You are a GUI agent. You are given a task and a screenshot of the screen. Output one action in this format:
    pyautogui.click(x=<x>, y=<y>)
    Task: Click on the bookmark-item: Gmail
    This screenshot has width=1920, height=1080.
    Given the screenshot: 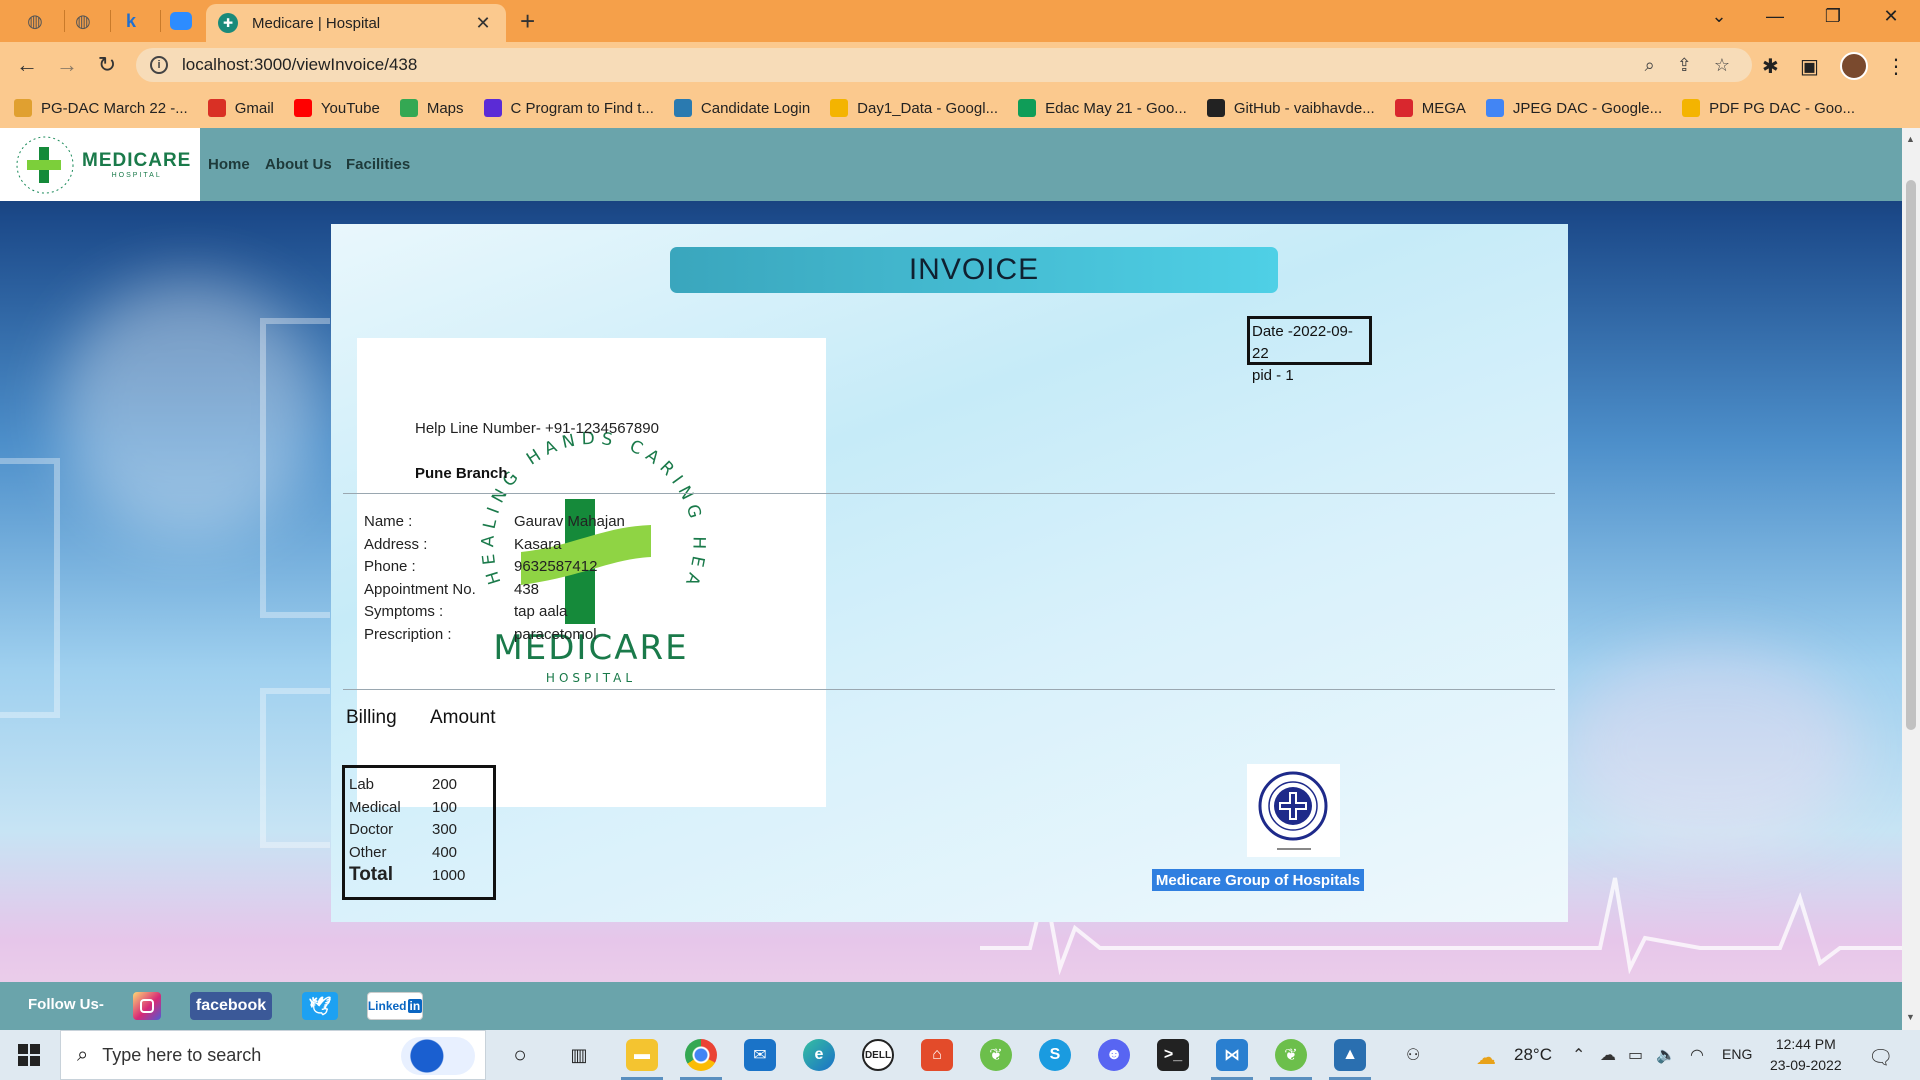 What is the action you would take?
    pyautogui.click(x=240, y=108)
    